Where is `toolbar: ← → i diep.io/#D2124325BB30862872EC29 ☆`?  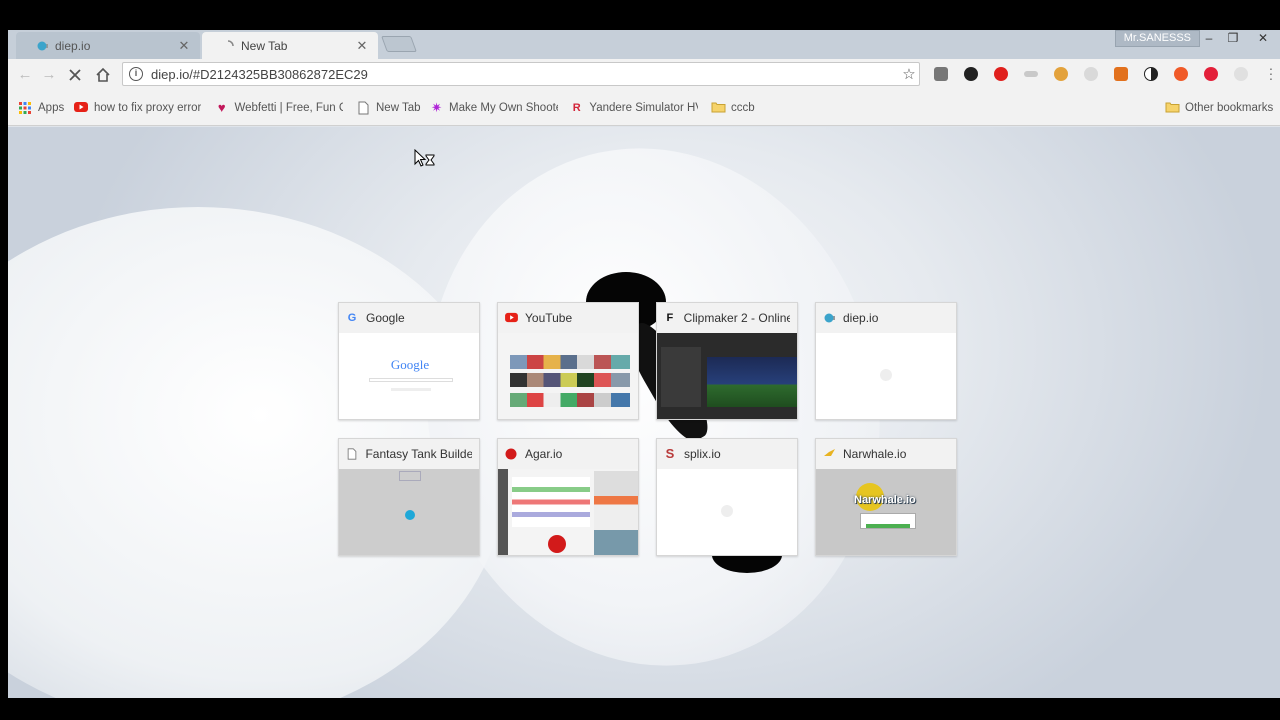
toolbar: ← → i diep.io/#D2124325BB30862872EC29 ☆ is located at coordinates (644, 74).